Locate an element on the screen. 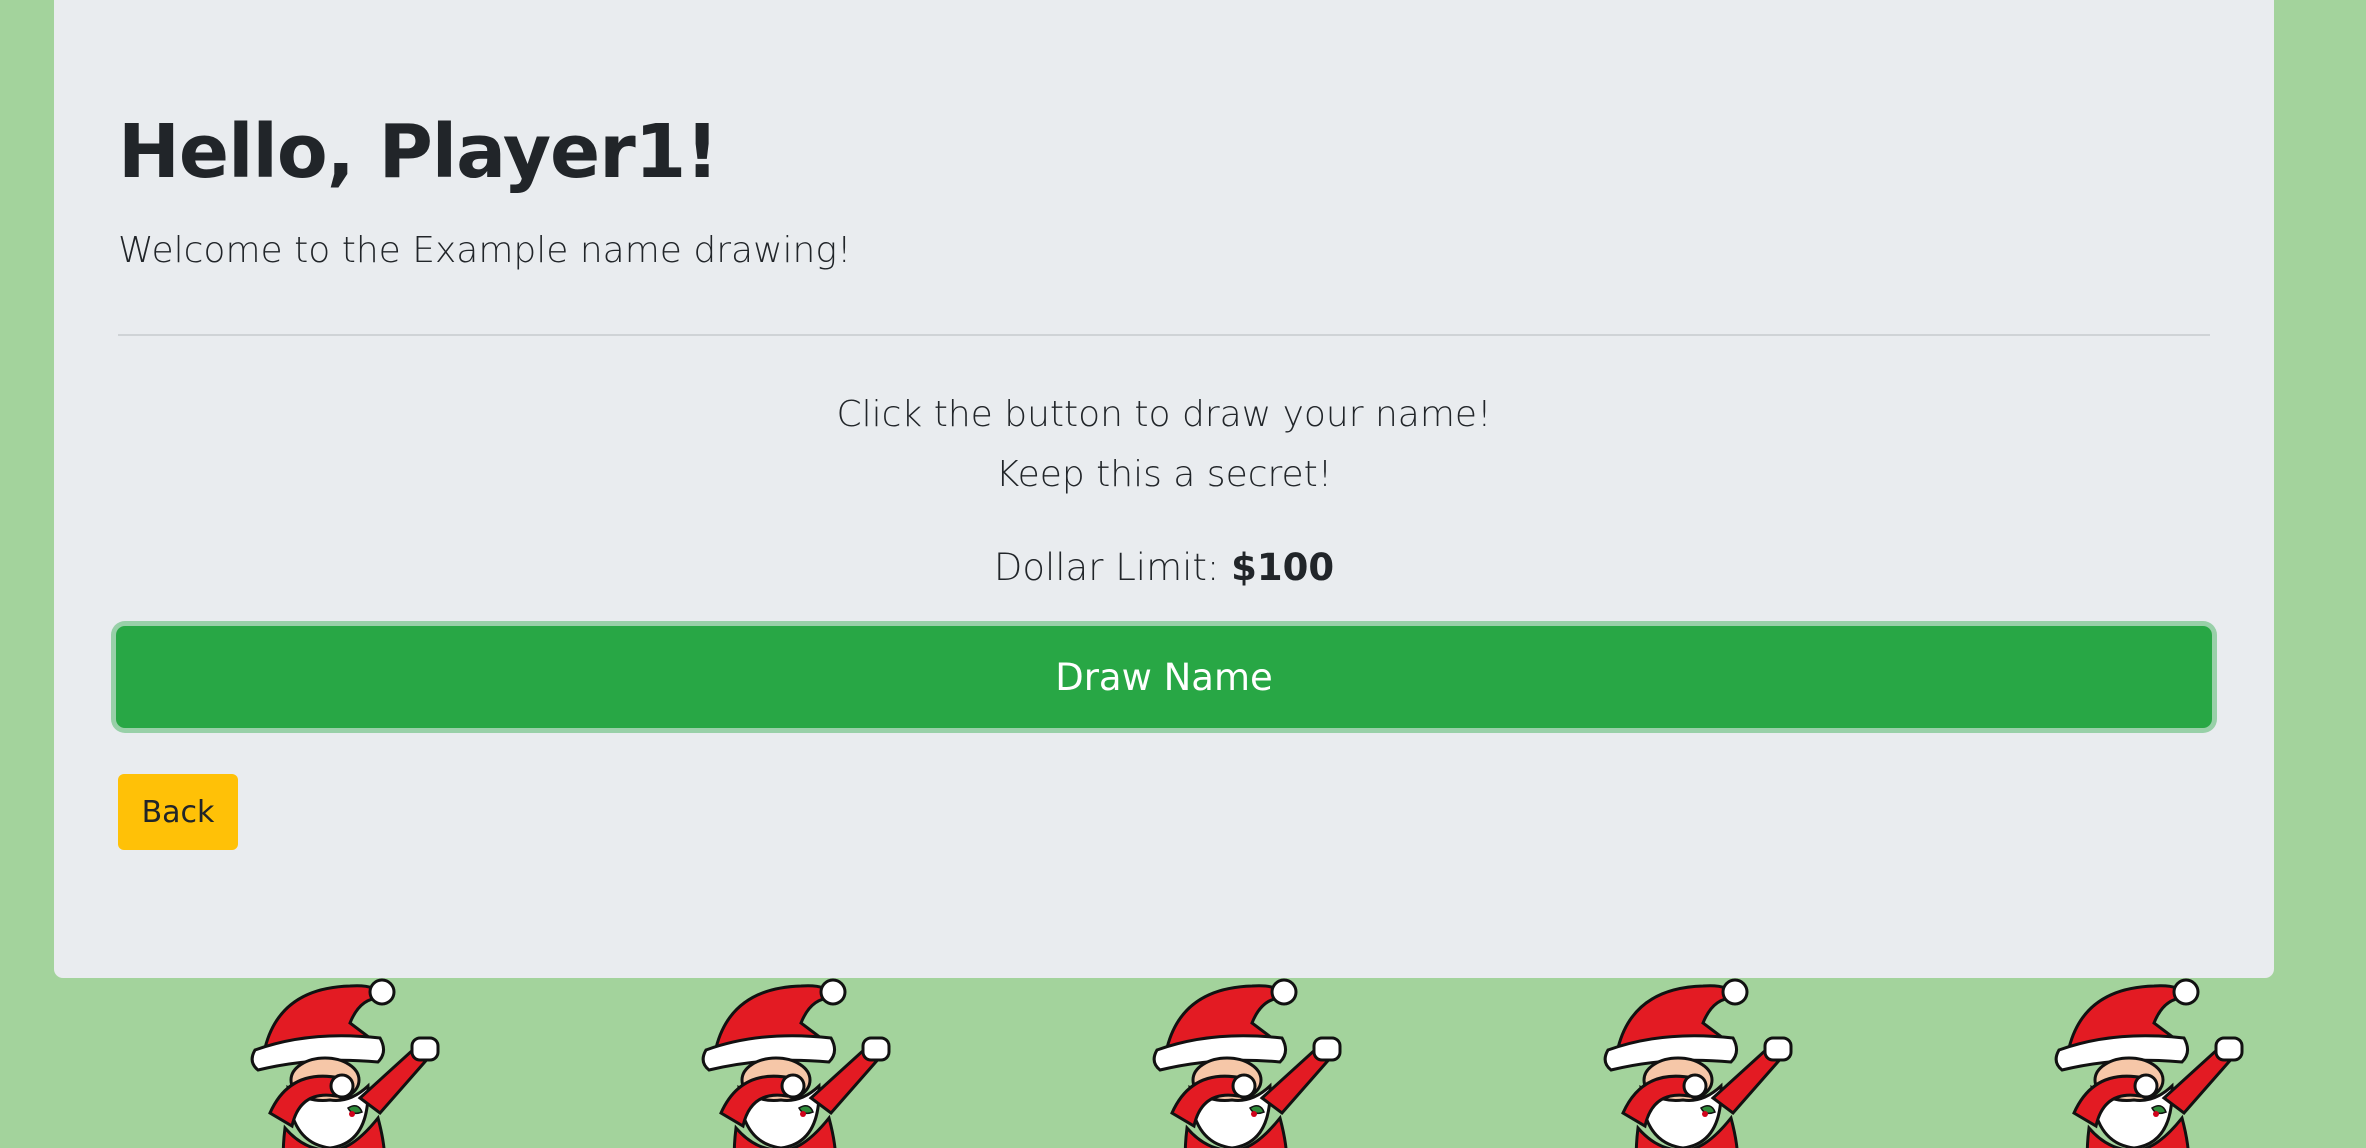  instruction-secret: Keep this a secret! is located at coordinates (1164, 474).